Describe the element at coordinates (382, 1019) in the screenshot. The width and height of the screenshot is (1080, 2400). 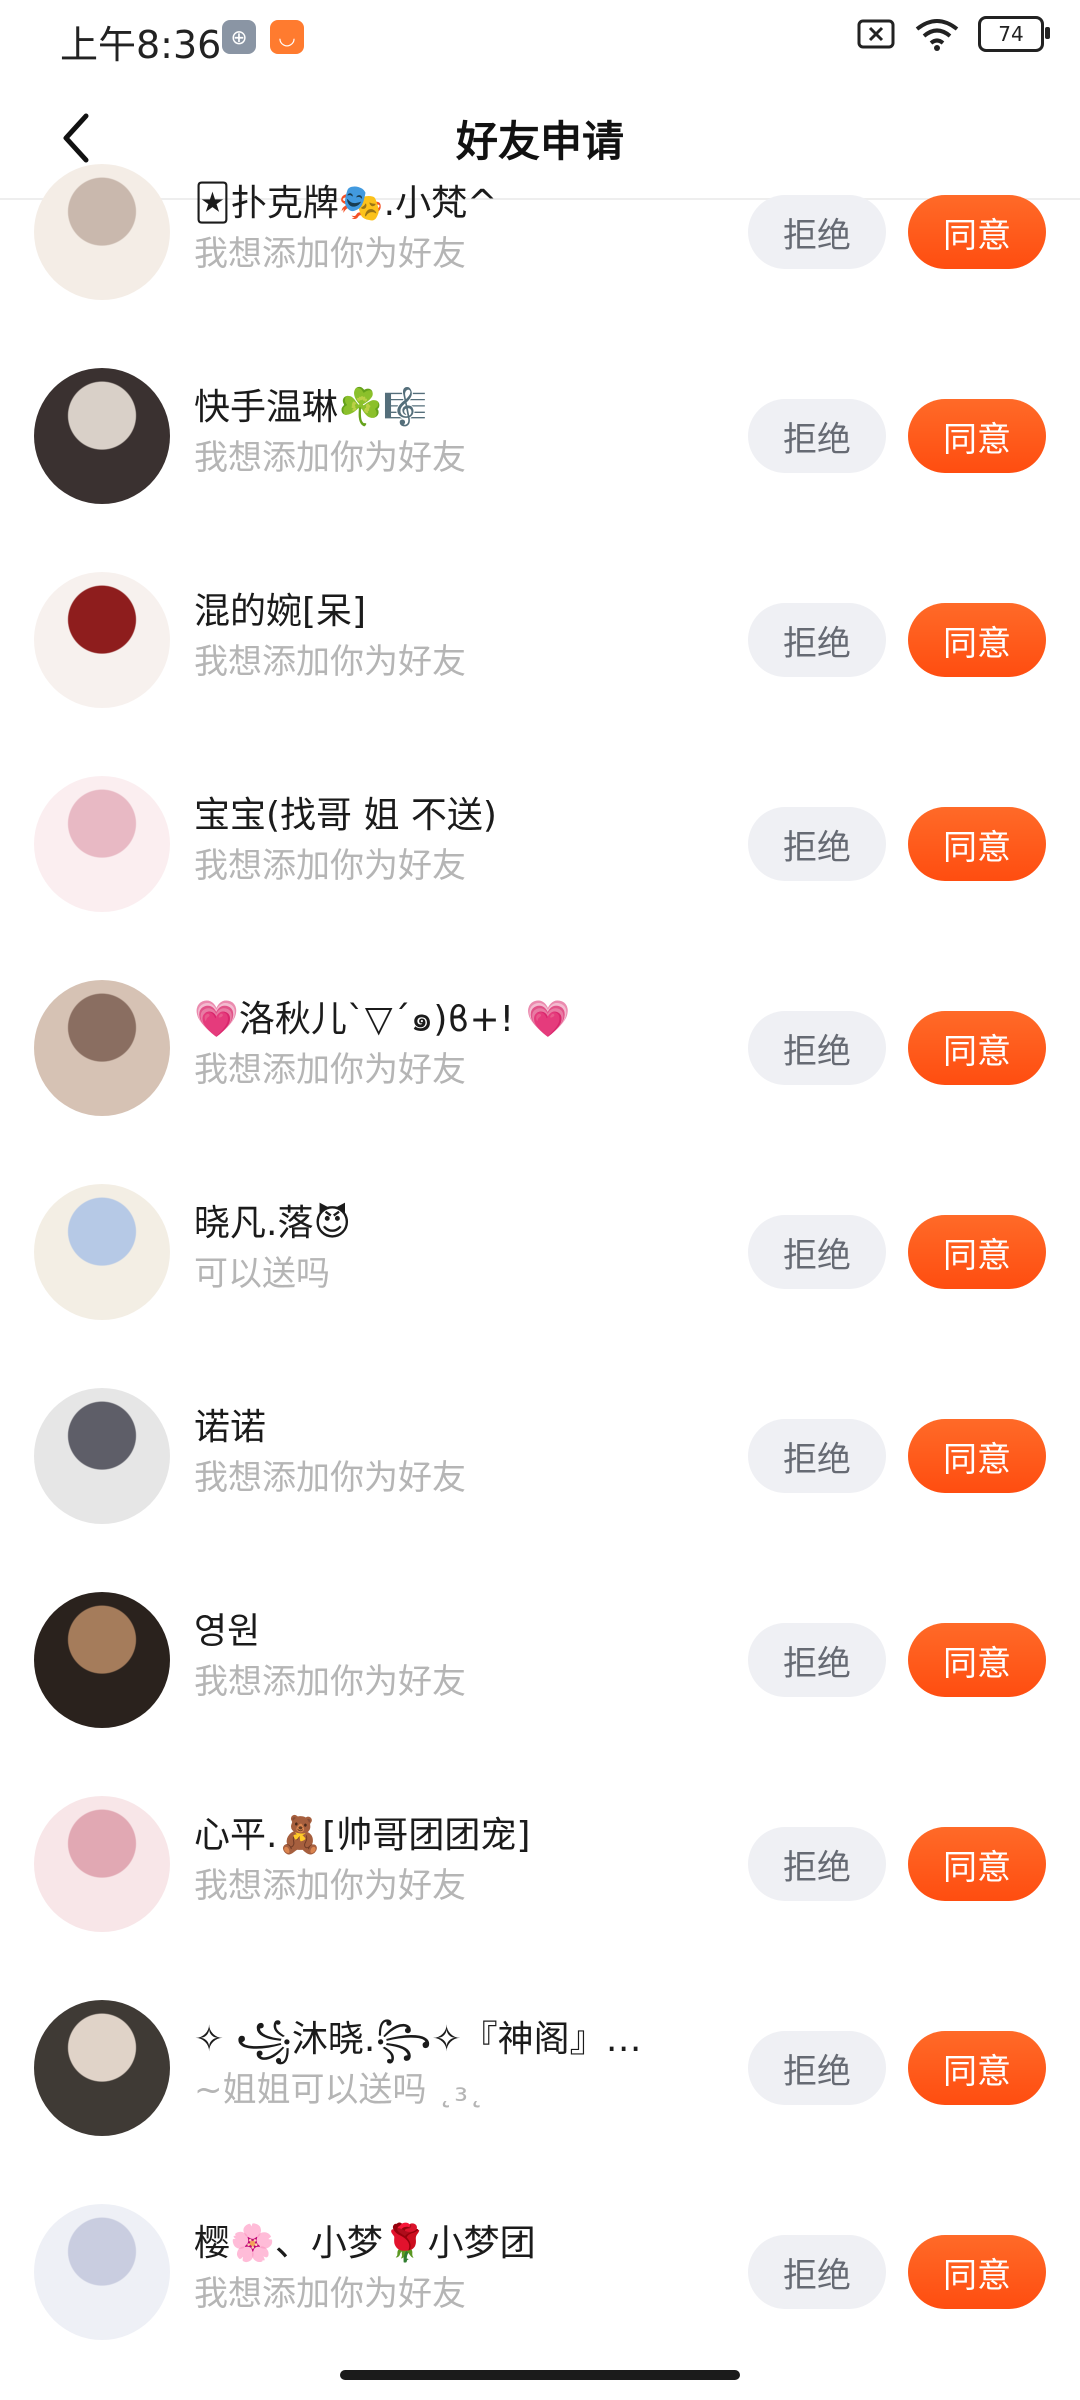
I see `requester-name: 💗洛秋儿`▽´๑)ϐ+! 💗` at that location.